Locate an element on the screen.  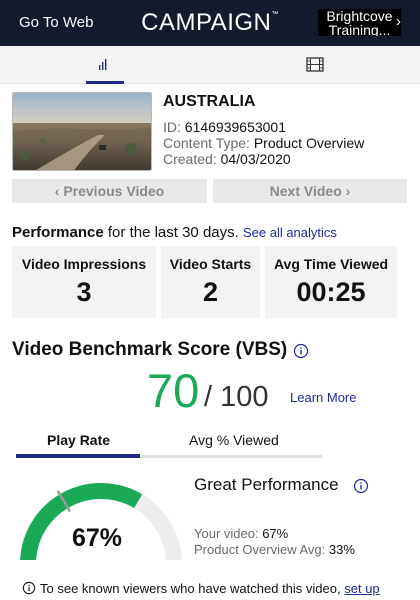
next-video-label: Next Video is located at coordinates (305, 191).